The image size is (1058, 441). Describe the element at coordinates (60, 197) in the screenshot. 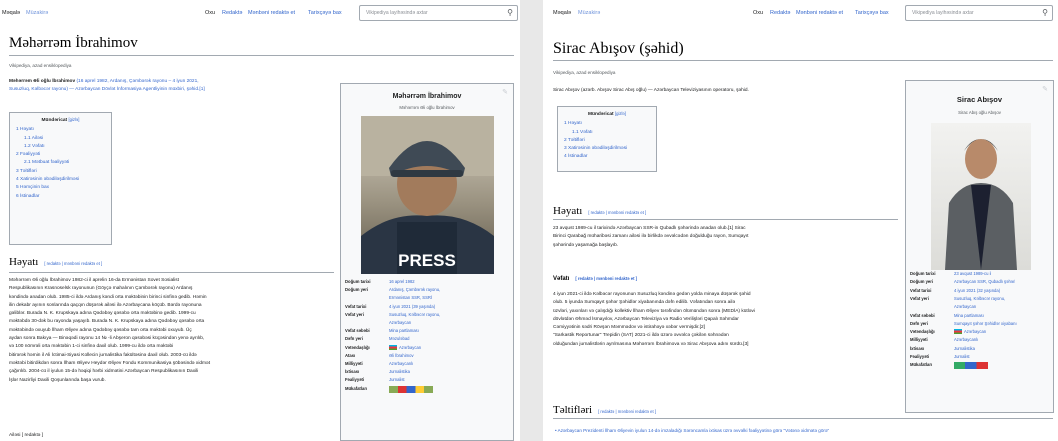

I see `toc-item: 6 İstinadlar` at that location.